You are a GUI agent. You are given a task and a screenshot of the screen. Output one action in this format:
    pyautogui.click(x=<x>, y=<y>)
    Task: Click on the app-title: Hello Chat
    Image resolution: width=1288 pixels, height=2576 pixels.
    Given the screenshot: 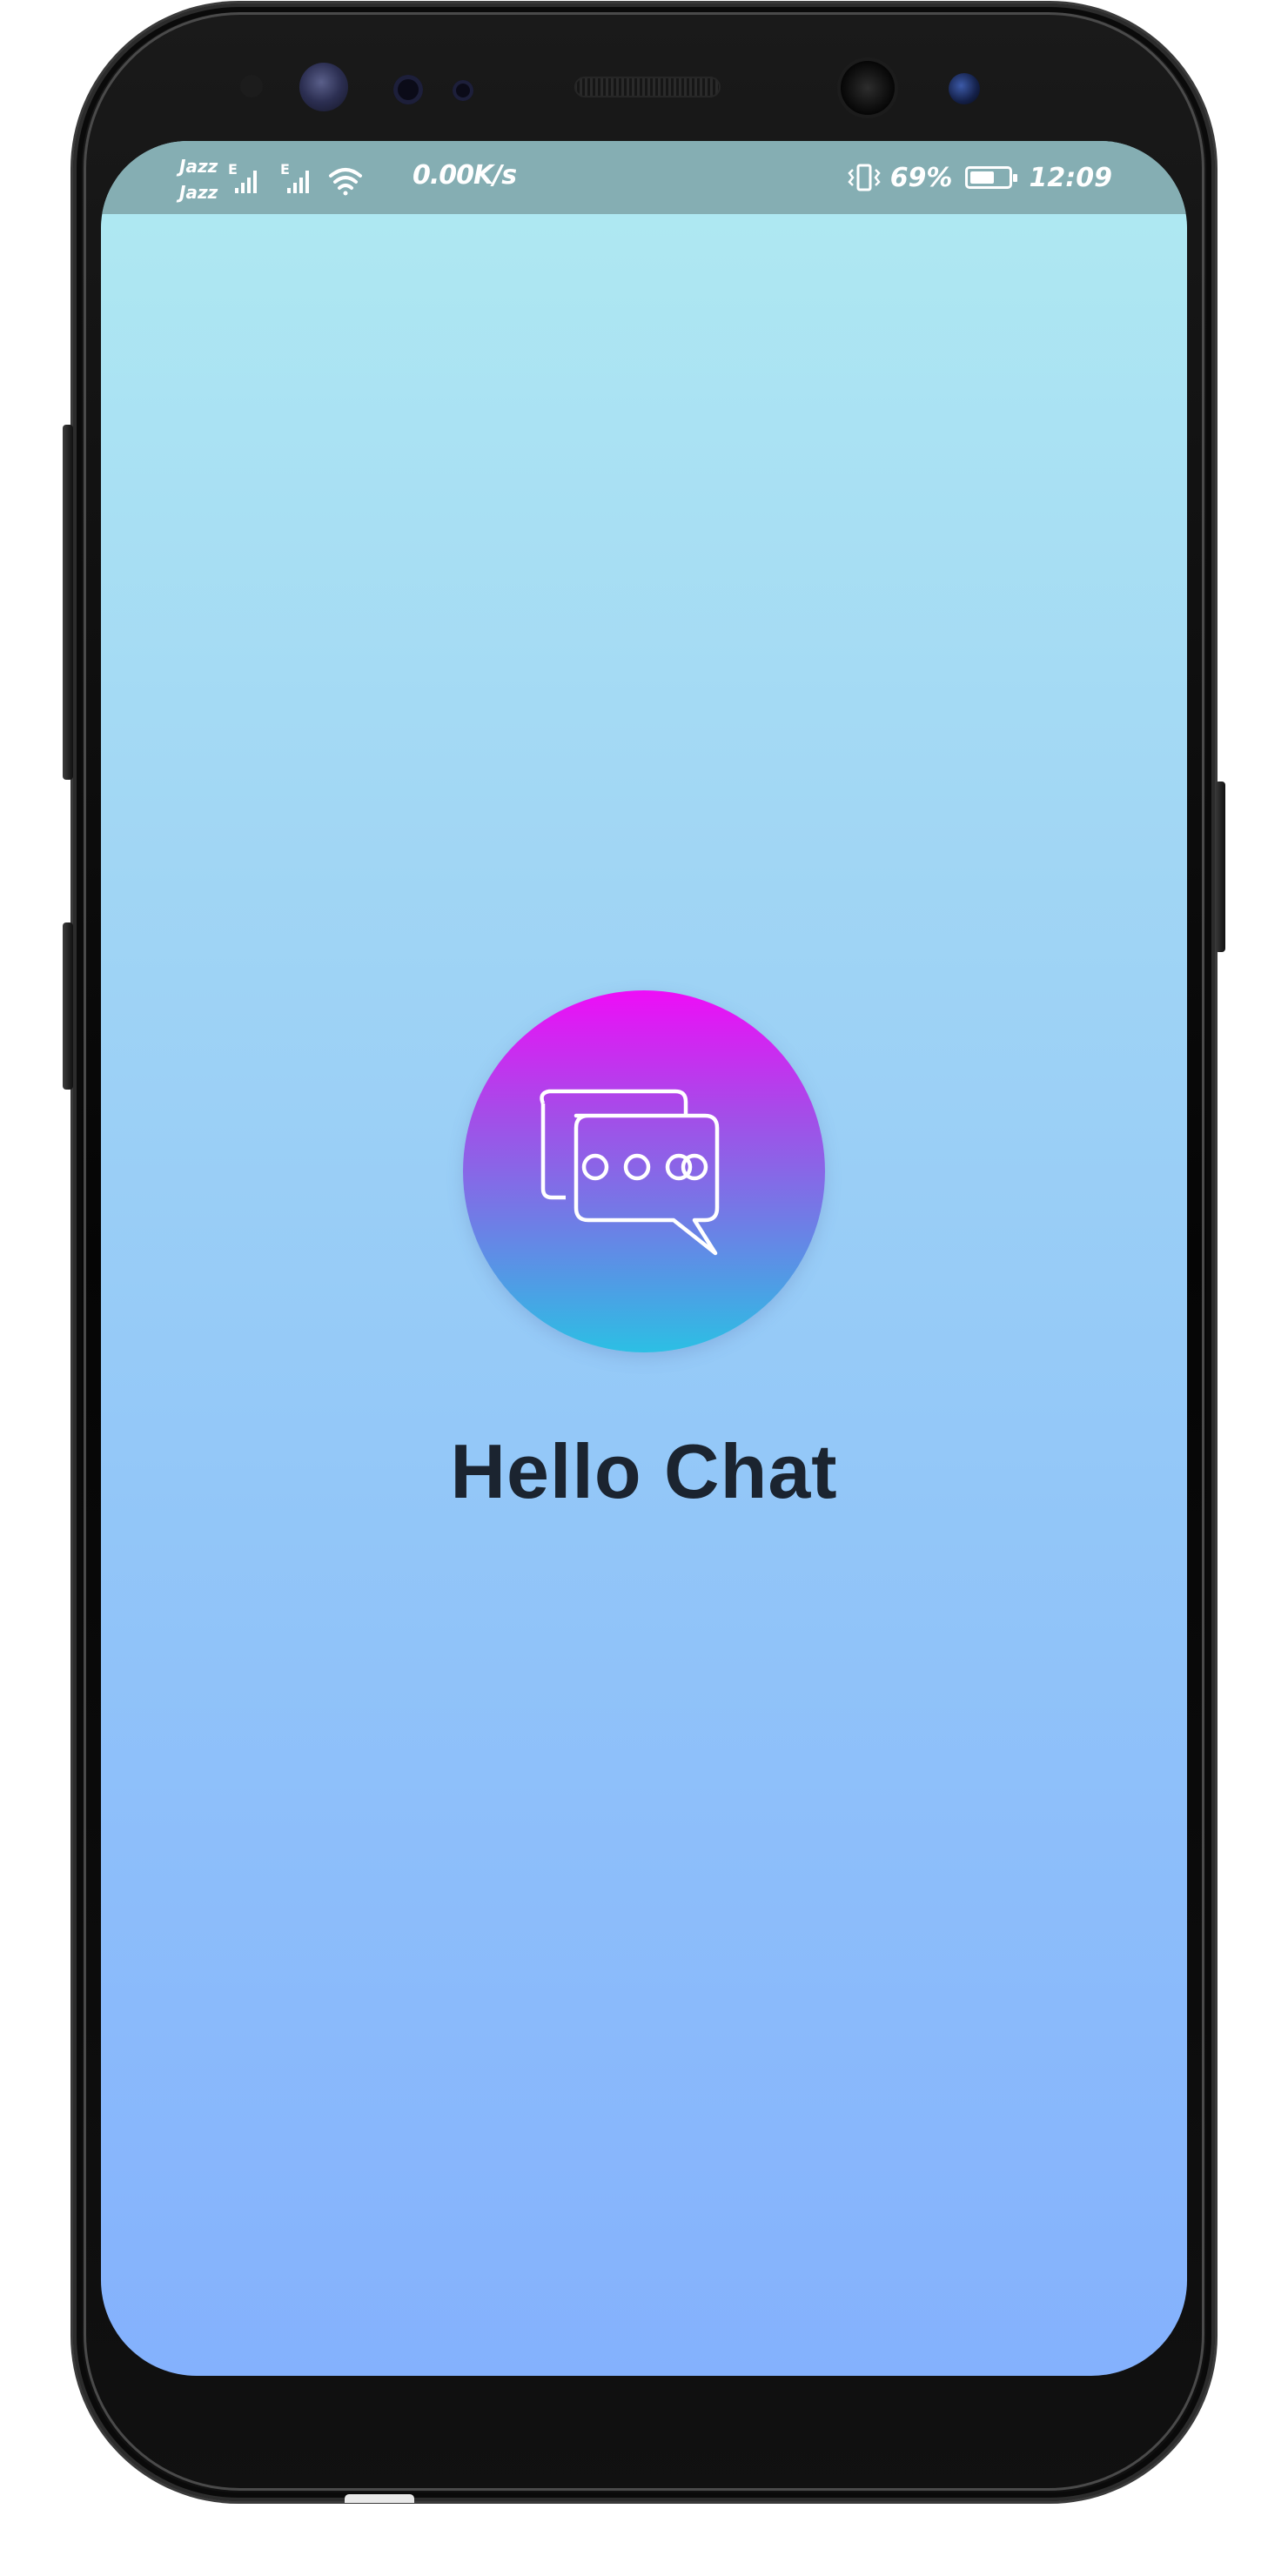 What is the action you would take?
    pyautogui.click(x=644, y=1471)
    